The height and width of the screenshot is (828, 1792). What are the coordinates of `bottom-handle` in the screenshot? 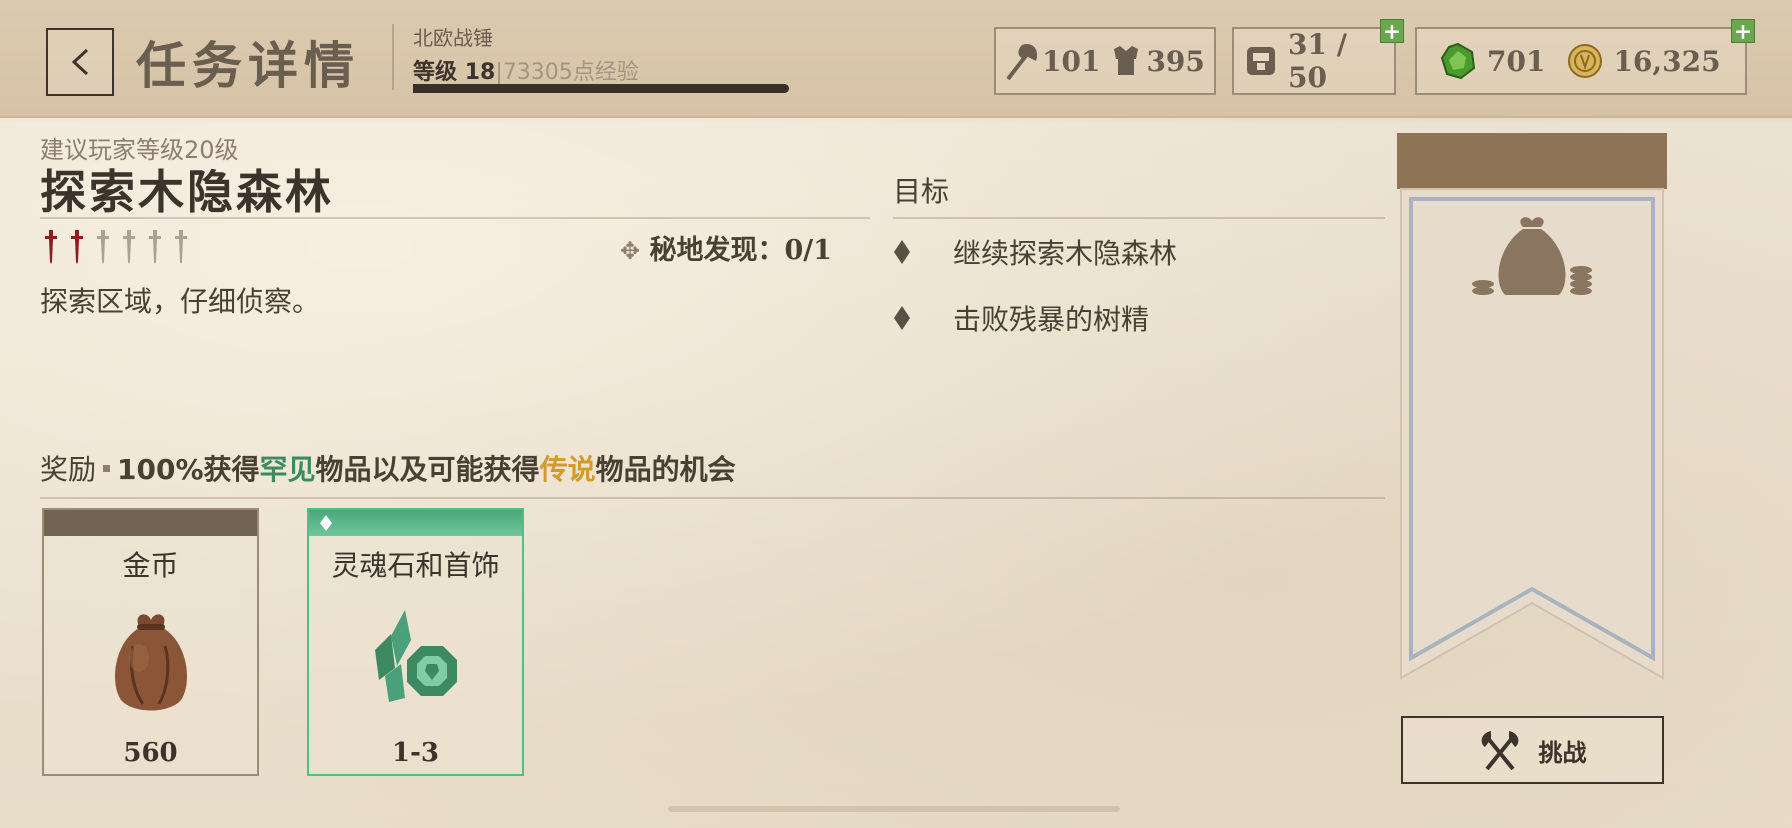 It's located at (894, 809).